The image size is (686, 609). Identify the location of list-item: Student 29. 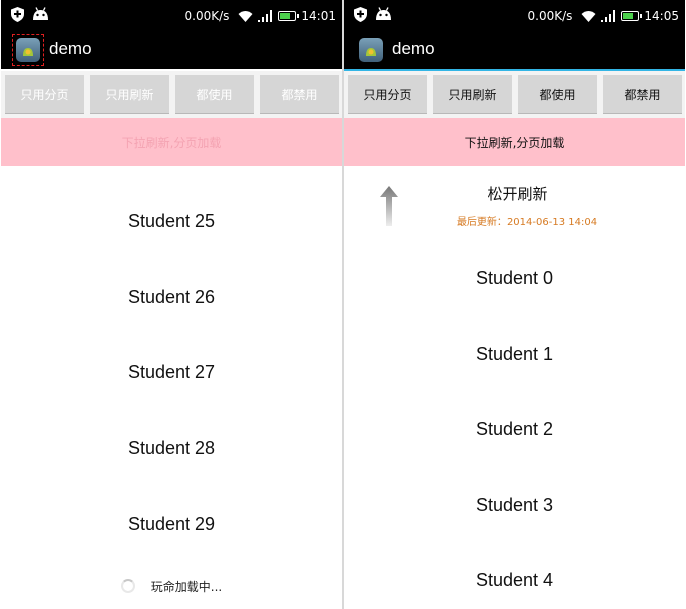
(171, 524).